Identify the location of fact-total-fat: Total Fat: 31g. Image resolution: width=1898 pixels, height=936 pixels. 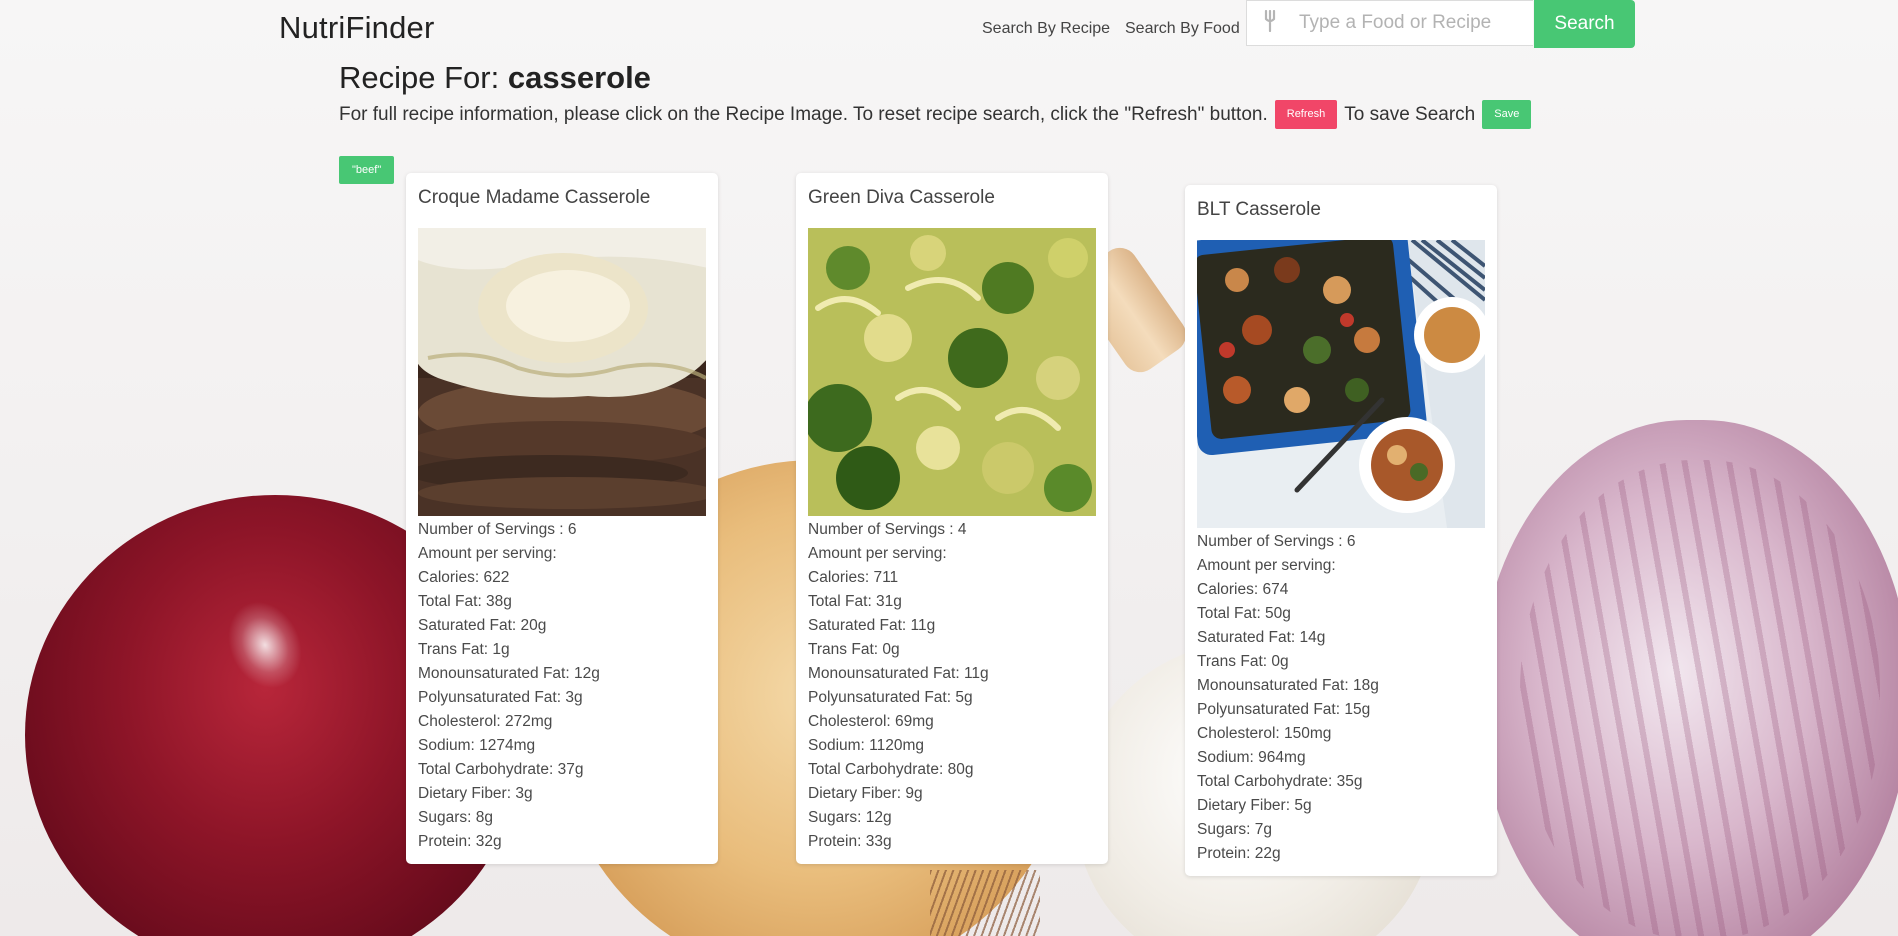
(855, 601).